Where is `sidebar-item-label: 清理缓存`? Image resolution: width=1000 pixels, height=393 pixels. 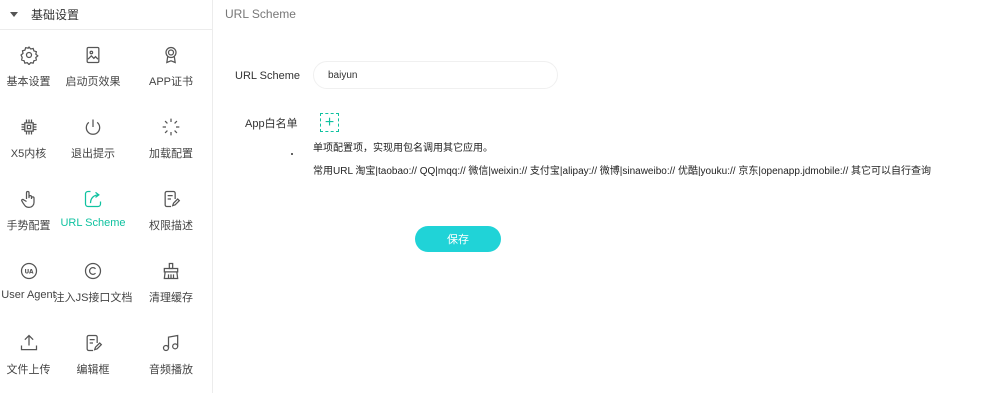
sidebar-item-label: 清理缓存 is located at coordinates (171, 298).